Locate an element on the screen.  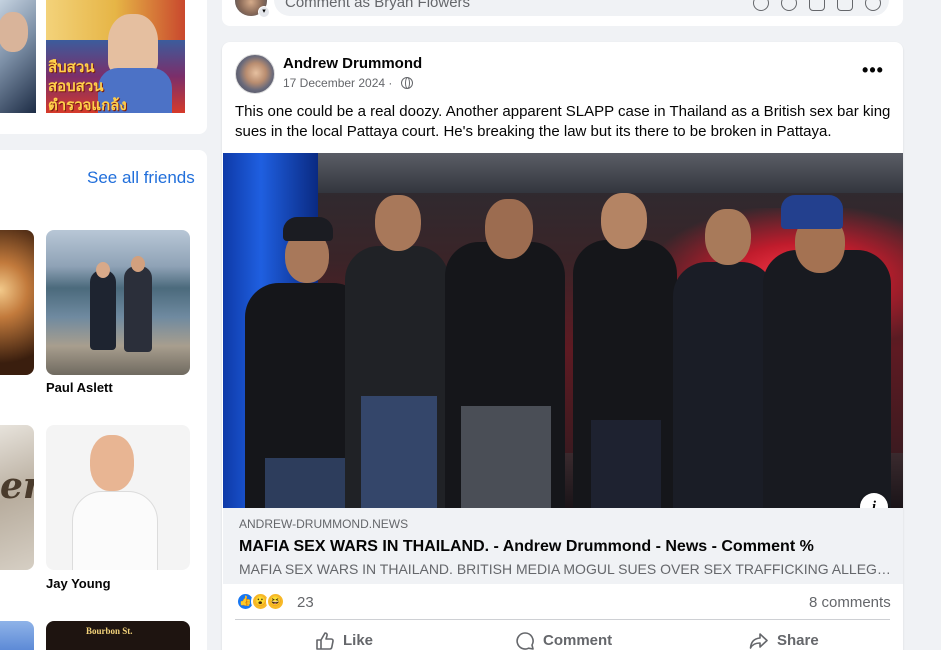
like-button: Like is located at coordinates (355, 640).